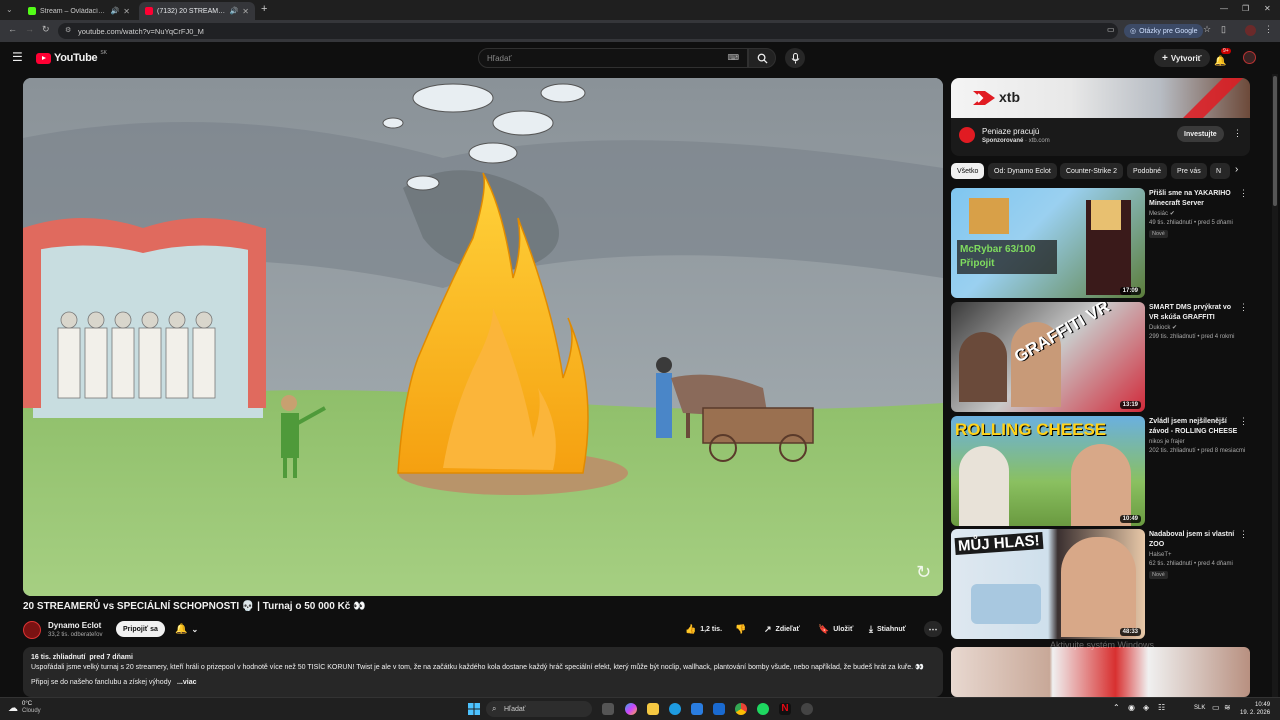 The image size is (1280, 720). What do you see at coordinates (1220, 171) in the screenshot?
I see `chip-more: N` at bounding box center [1220, 171].